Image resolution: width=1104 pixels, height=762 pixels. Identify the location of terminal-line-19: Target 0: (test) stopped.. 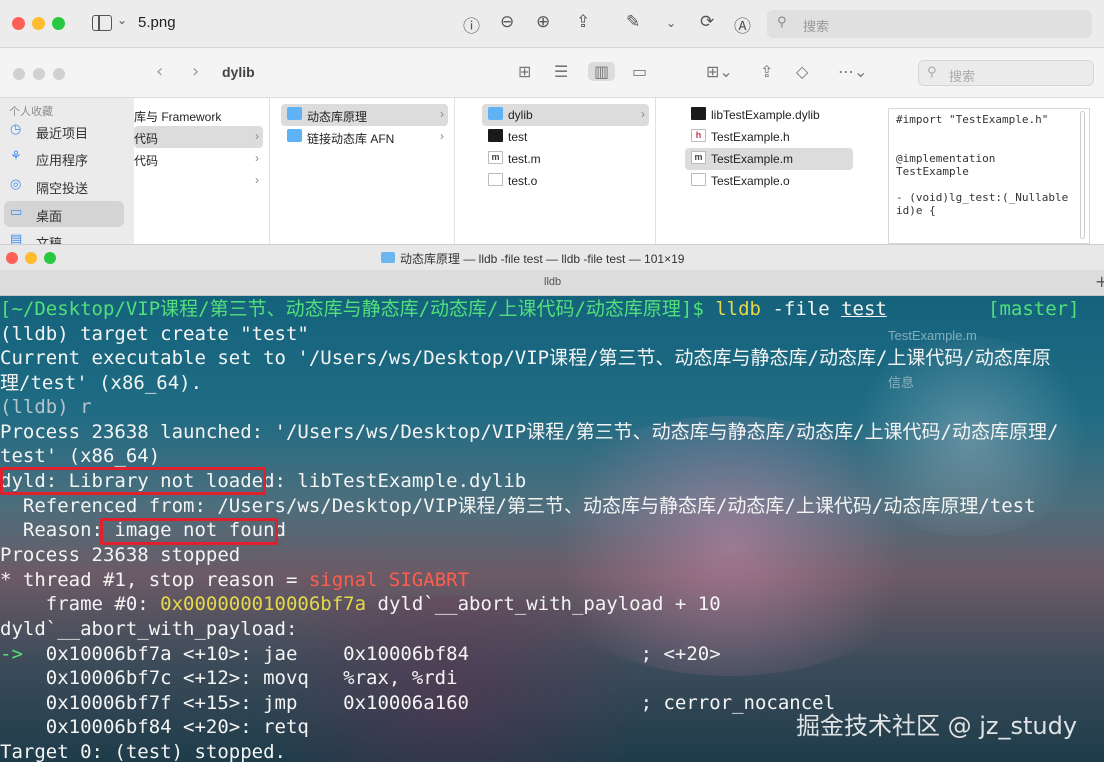
(143, 751).